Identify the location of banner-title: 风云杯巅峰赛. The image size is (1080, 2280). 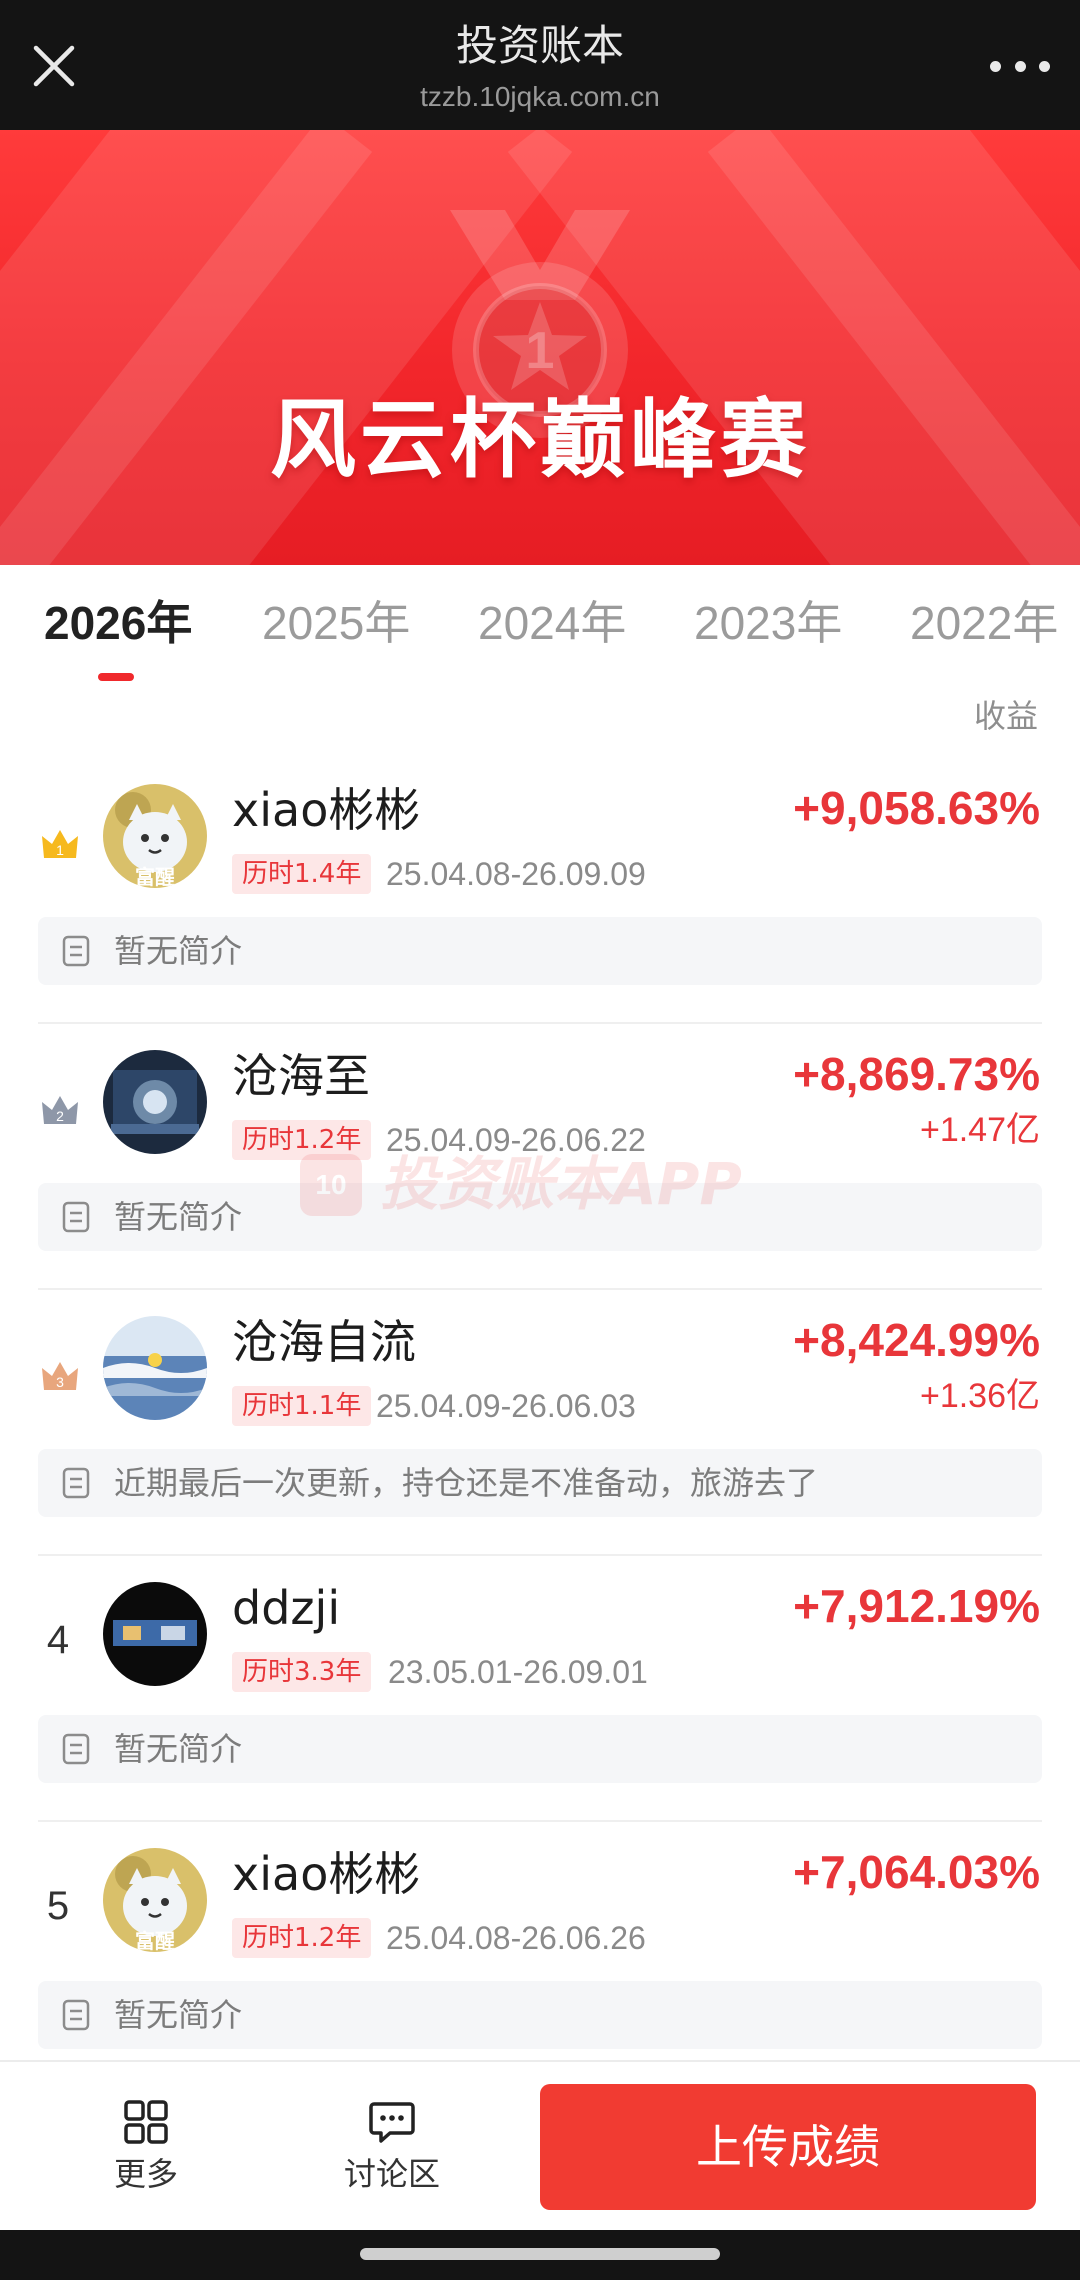
(540, 440).